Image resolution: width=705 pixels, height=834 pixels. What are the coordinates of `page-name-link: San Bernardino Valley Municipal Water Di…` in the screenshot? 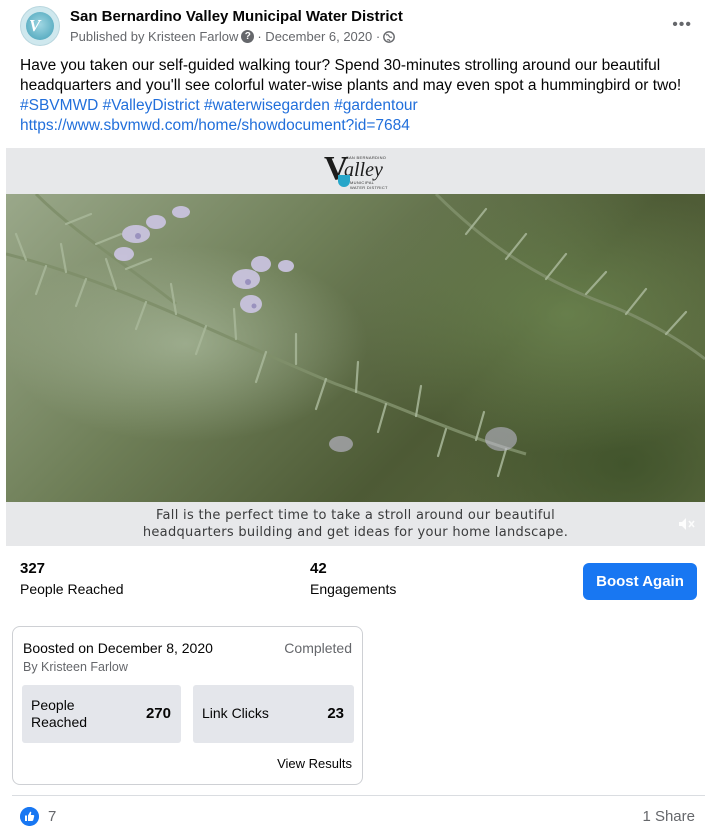 It's located at (236, 16).